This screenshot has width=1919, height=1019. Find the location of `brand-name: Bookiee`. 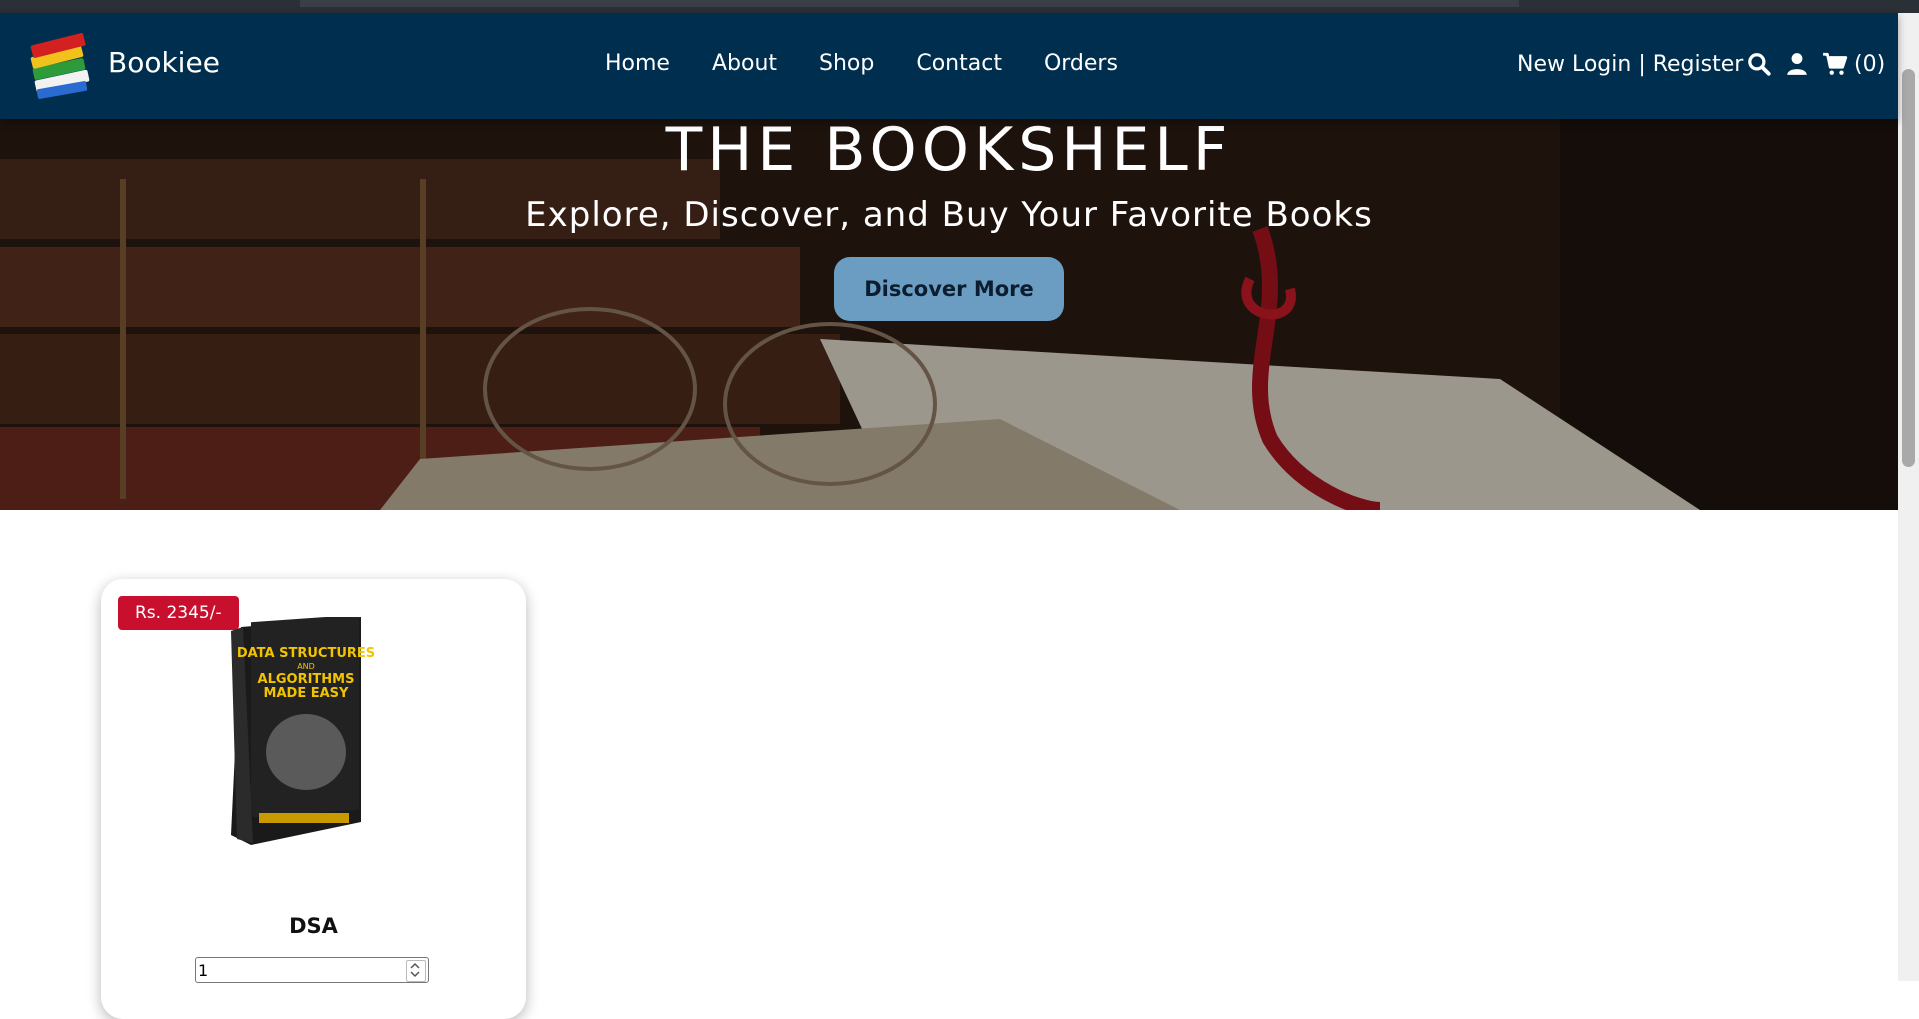

brand-name: Bookiee is located at coordinates (164, 62).